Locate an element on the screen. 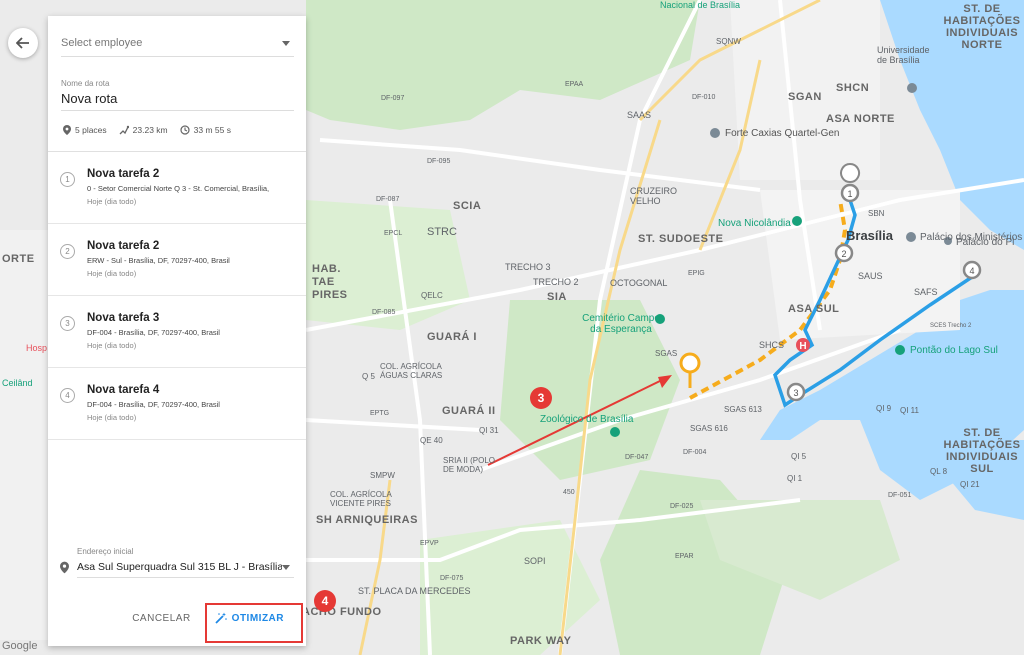 The width and height of the screenshot is (1024, 655). duration-stat: 33 m 55 s is located at coordinates (205, 130).